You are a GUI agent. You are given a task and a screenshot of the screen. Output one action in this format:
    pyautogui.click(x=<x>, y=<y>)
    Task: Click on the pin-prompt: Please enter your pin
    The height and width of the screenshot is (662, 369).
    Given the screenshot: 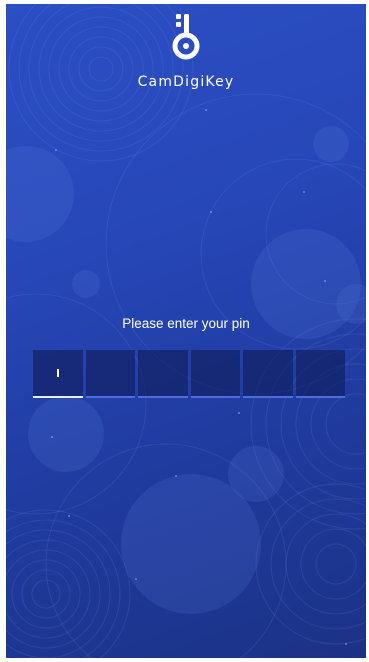 What is the action you would take?
    pyautogui.click(x=186, y=323)
    